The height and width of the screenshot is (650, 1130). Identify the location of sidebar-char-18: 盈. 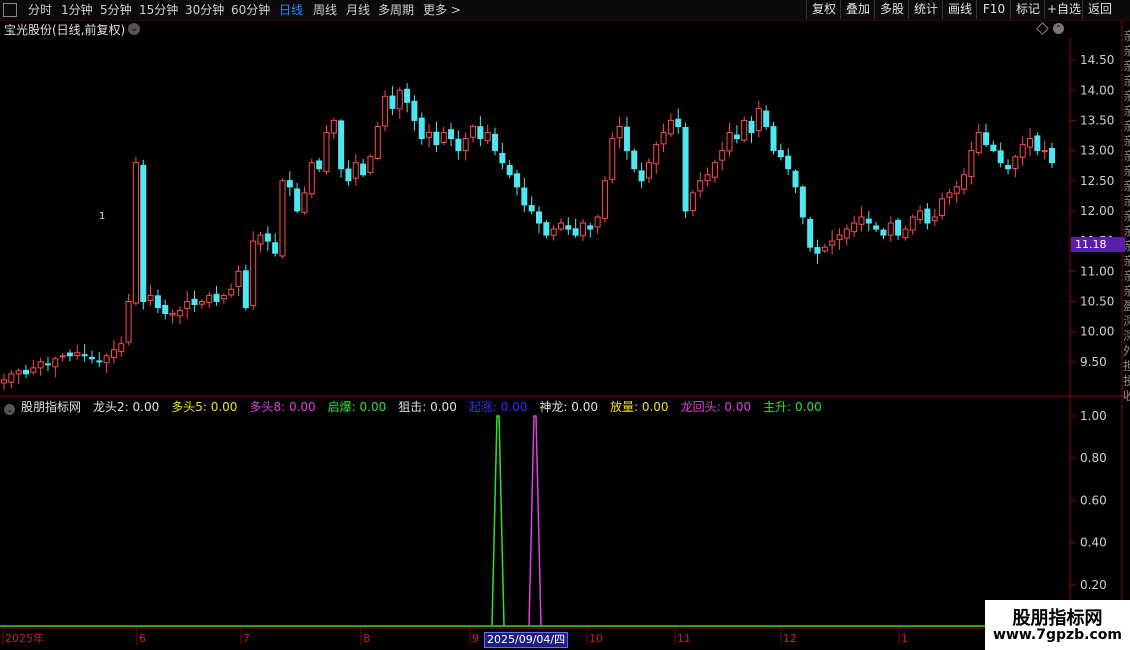
(1126, 306).